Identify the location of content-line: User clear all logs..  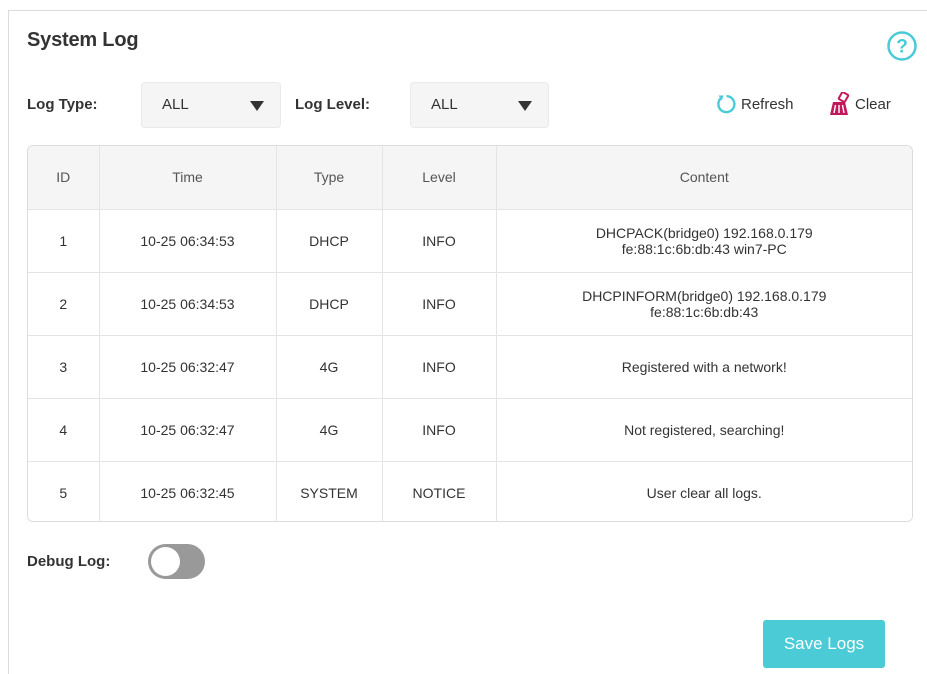
(704, 492).